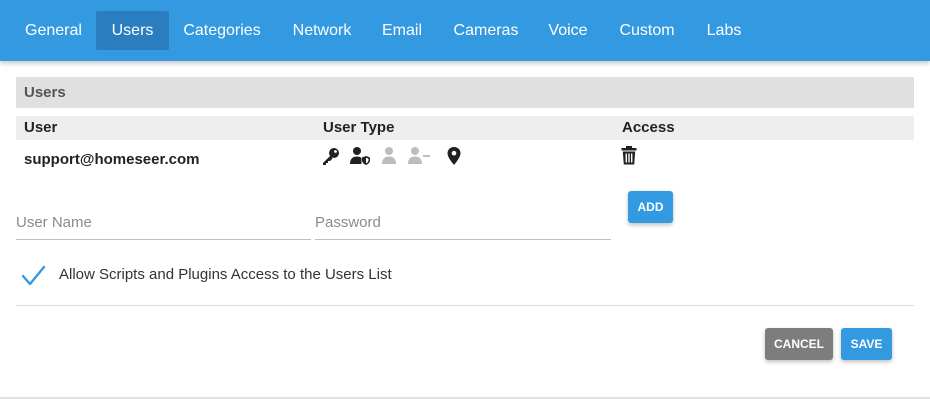 This screenshot has height=399, width=930. I want to click on password-field, so click(463, 223).